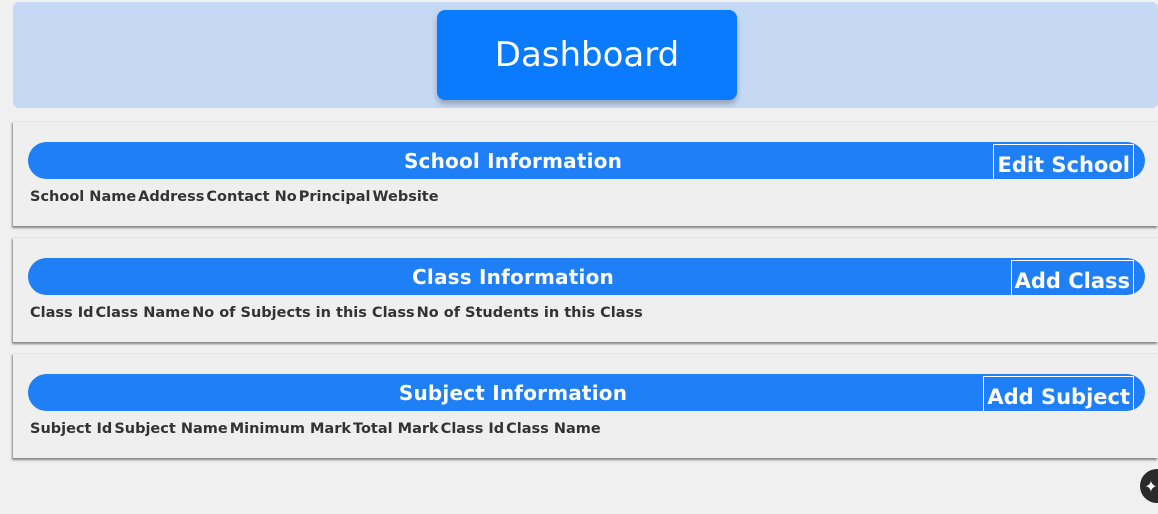 This screenshot has width=1158, height=514. I want to click on school-information-bar: School Information Edit School, so click(586, 161).